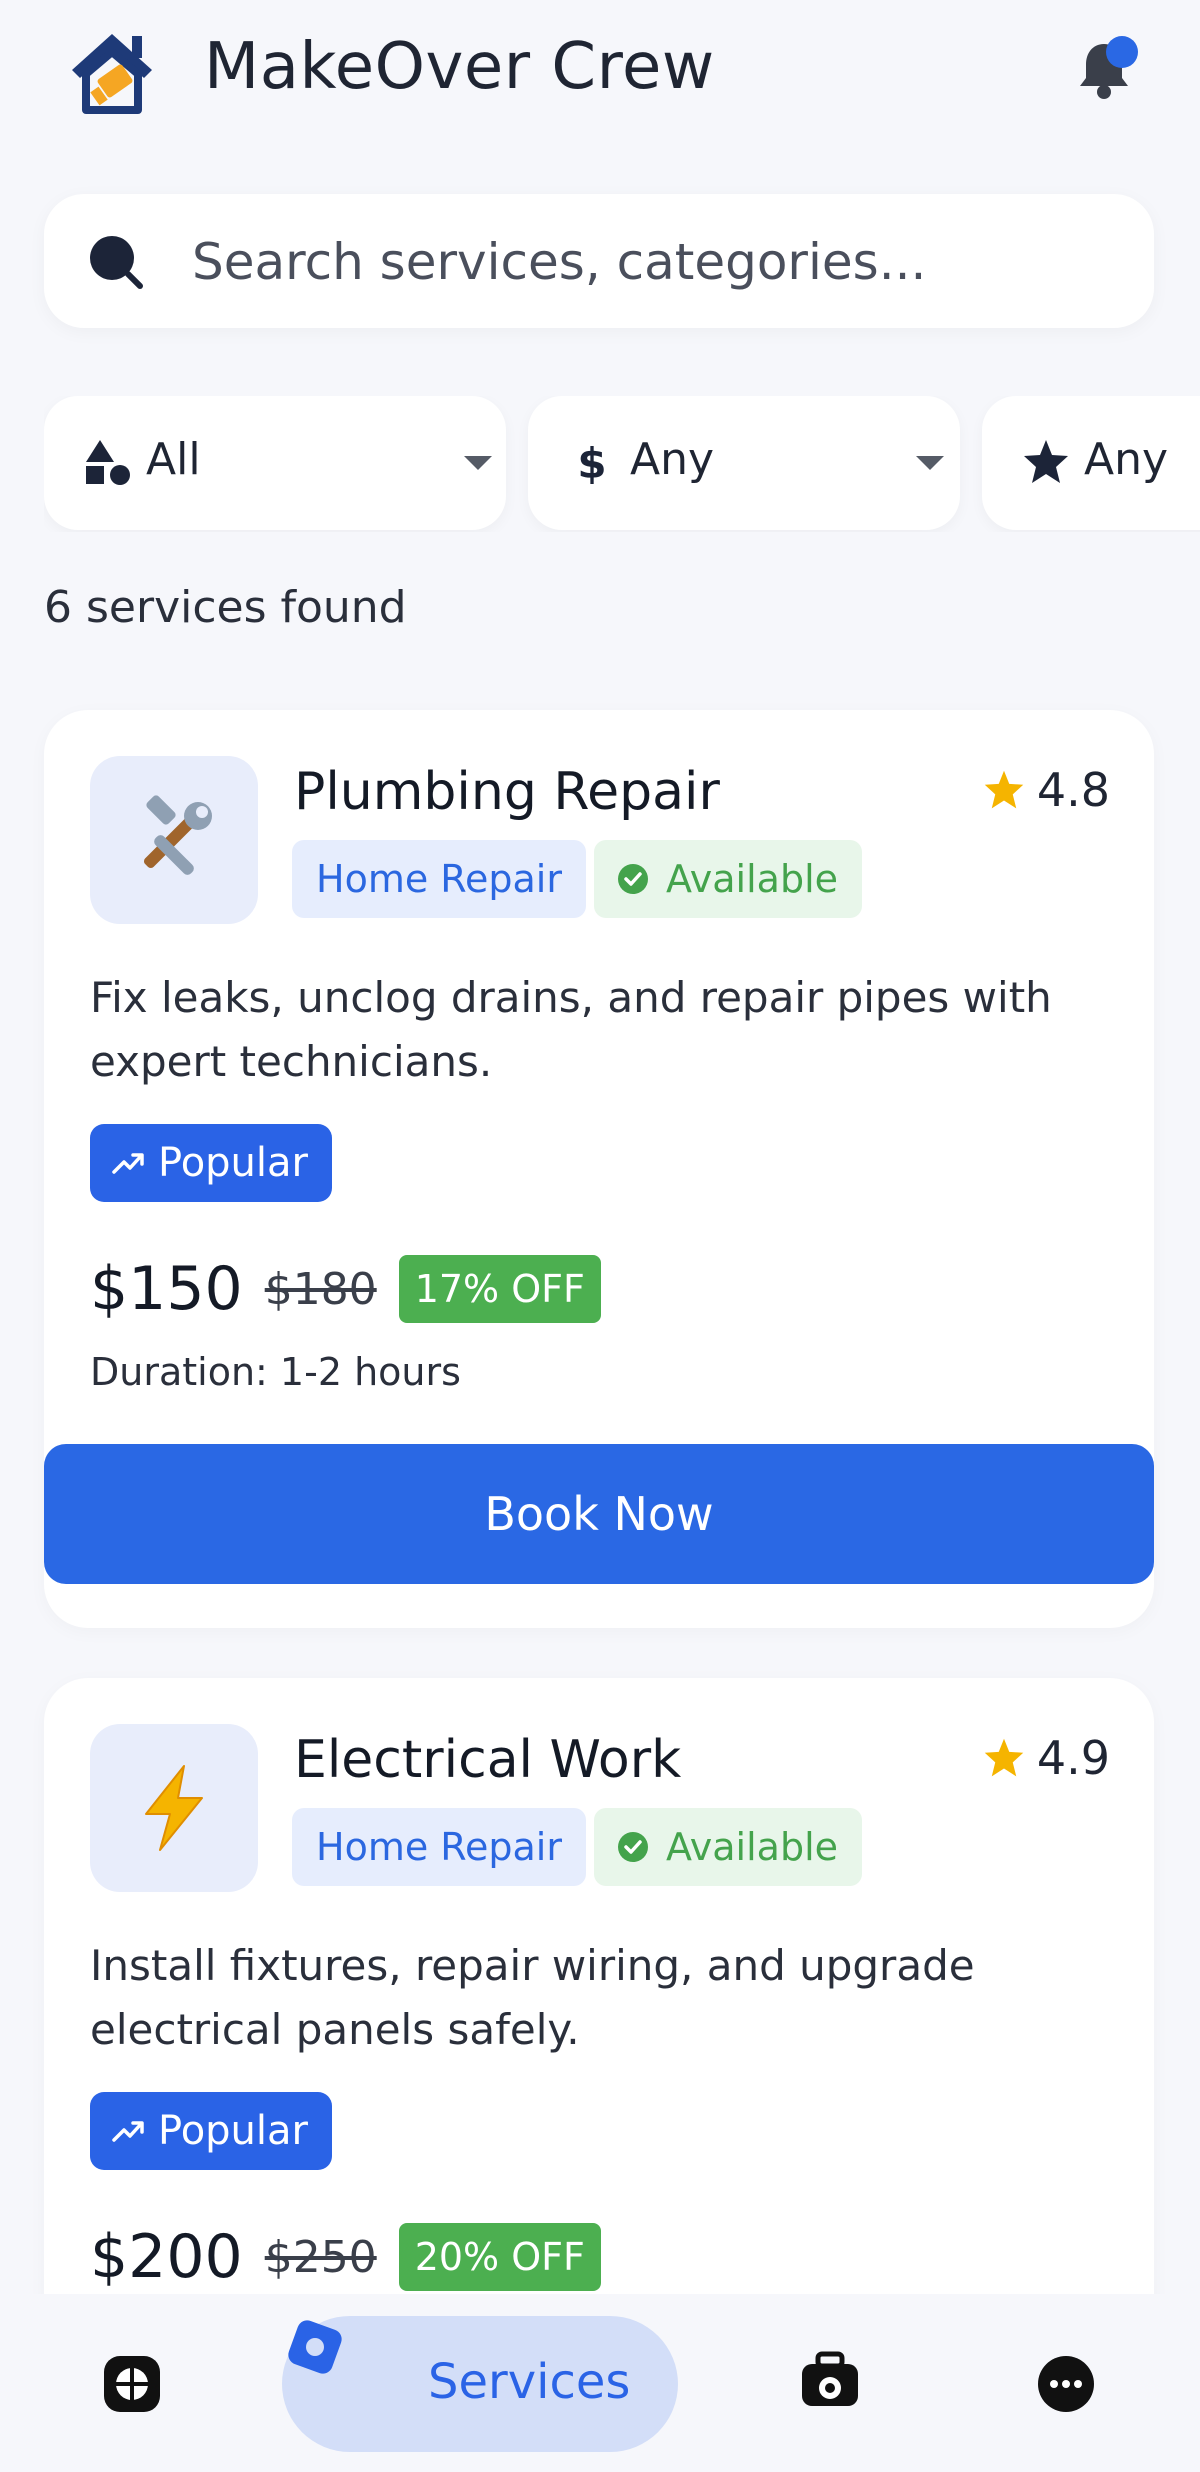  What do you see at coordinates (459, 67) in the screenshot?
I see `app-title: MakeOver Crew` at bounding box center [459, 67].